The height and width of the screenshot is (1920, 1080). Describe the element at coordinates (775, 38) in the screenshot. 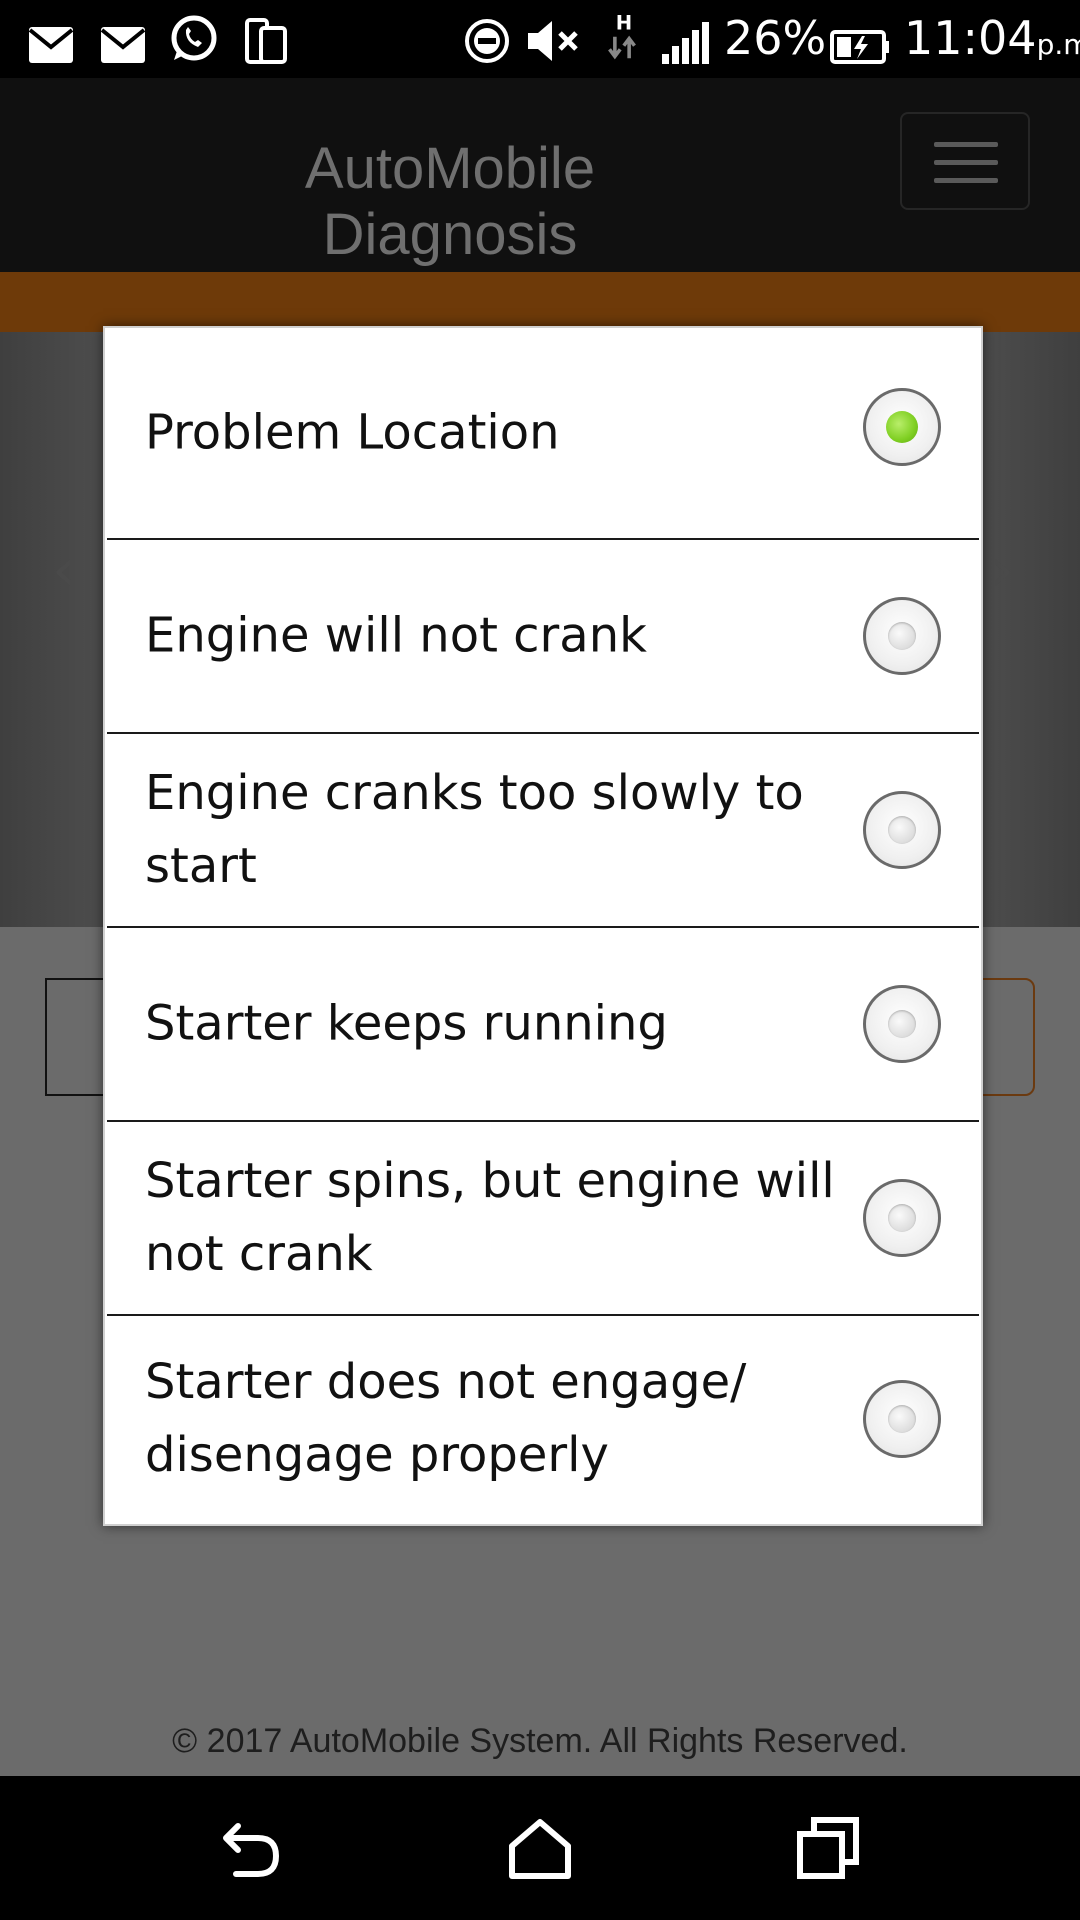

I see `battery-percent: 26%` at that location.